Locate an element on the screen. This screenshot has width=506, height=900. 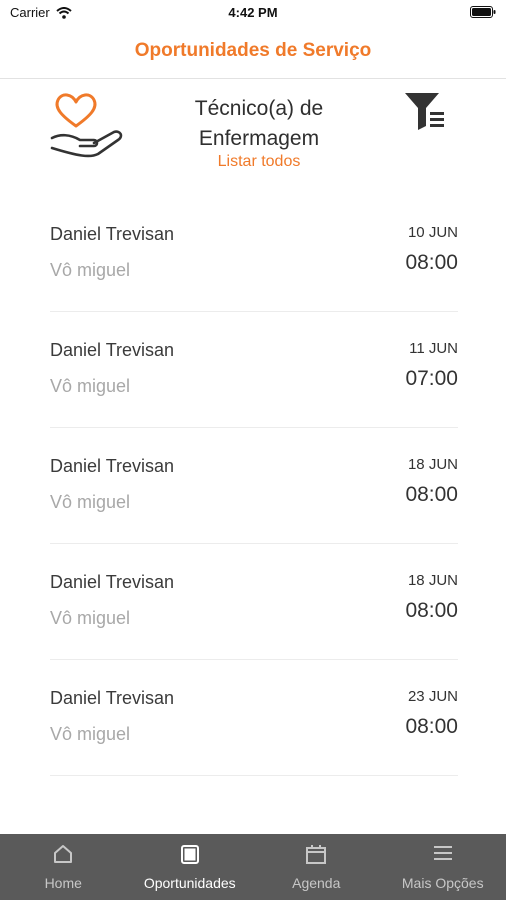
tab-oportunidades: Oportunidades is located at coordinates (190, 867).